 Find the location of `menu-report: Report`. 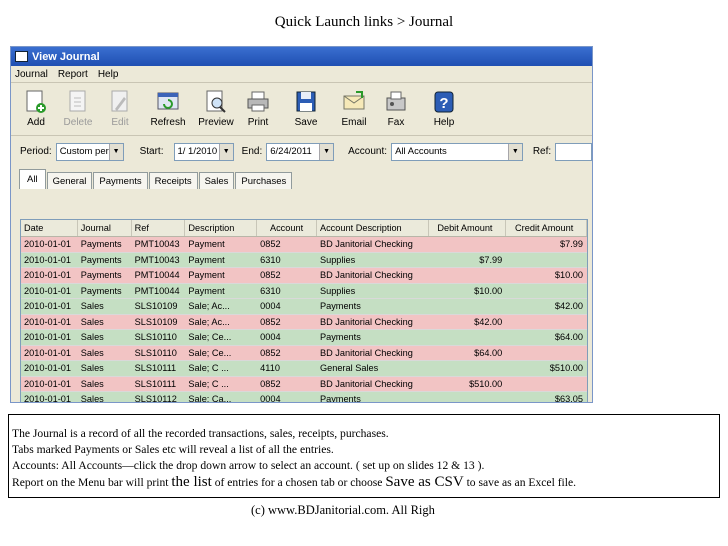

menu-report: Report is located at coordinates (73, 74).